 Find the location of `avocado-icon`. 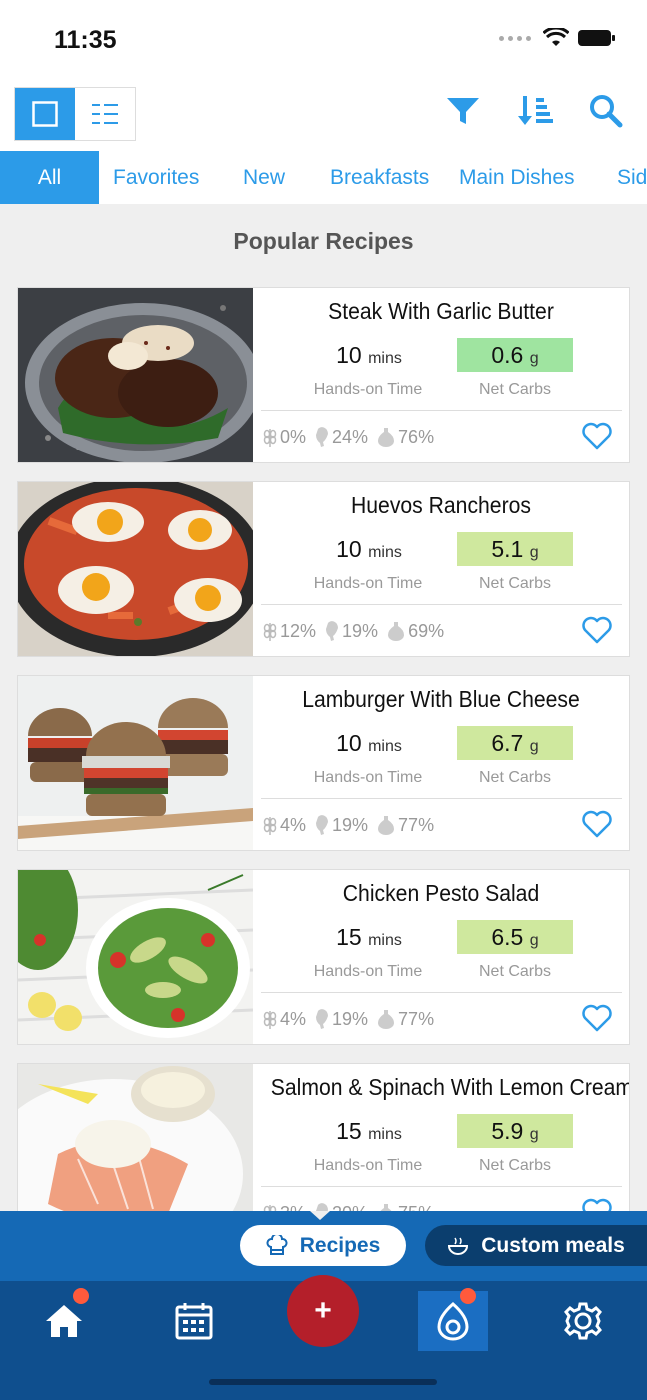

avocado-icon is located at coordinates (453, 1321).